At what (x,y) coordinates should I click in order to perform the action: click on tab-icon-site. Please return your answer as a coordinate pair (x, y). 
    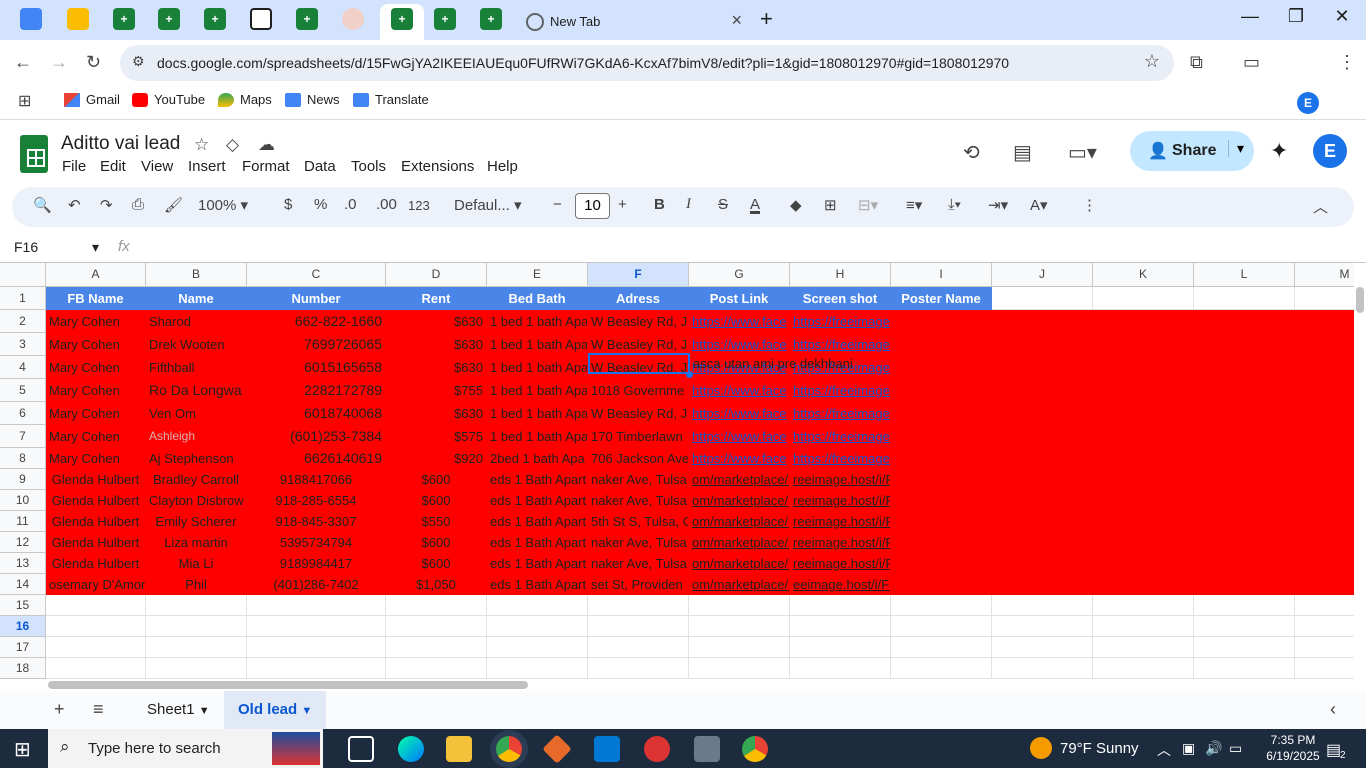
    Looking at the image, I should click on (353, 19).